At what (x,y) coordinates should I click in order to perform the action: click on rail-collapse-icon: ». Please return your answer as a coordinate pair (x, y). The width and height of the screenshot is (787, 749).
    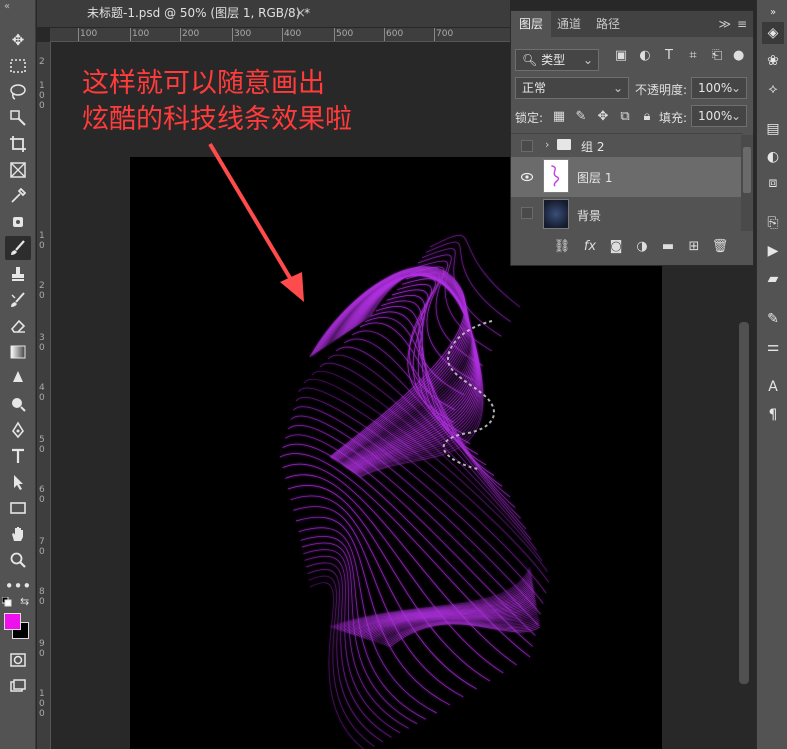
    Looking at the image, I should click on (773, 13).